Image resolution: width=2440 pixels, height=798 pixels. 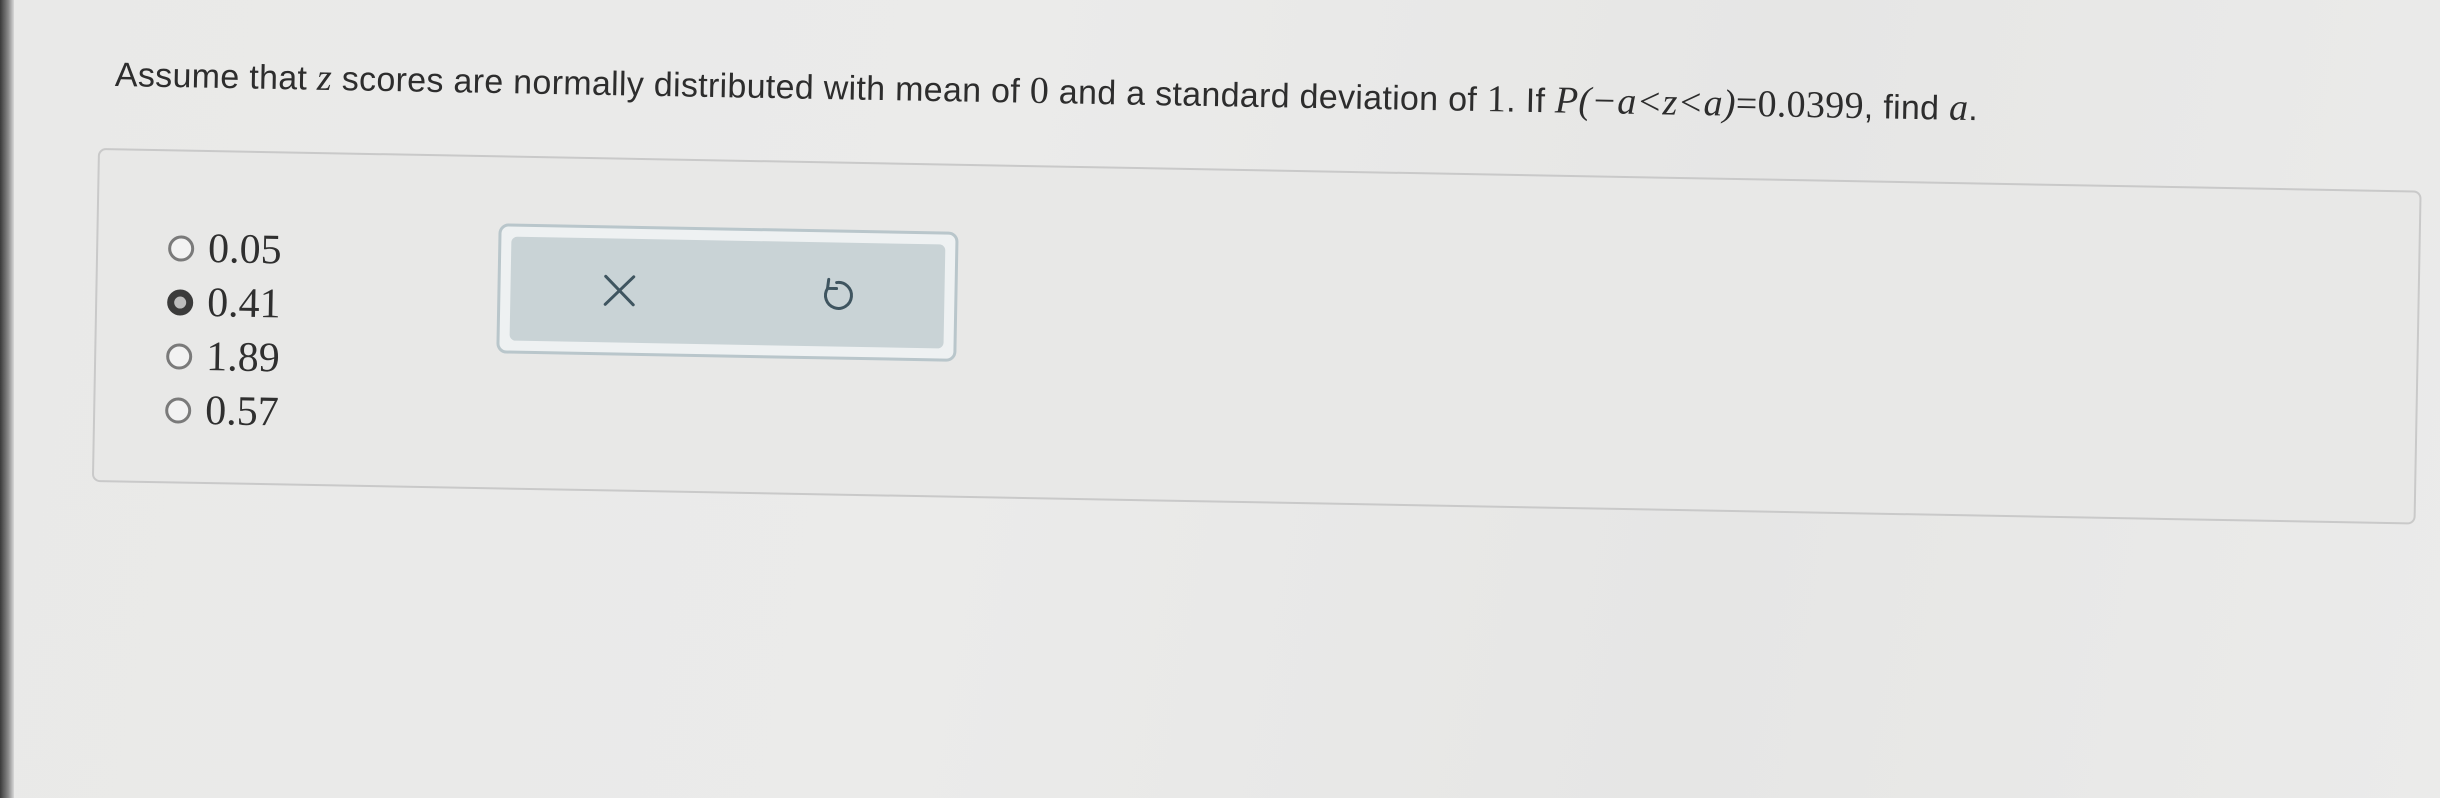 I want to click on question-part: ., so click(x=1973, y=109).